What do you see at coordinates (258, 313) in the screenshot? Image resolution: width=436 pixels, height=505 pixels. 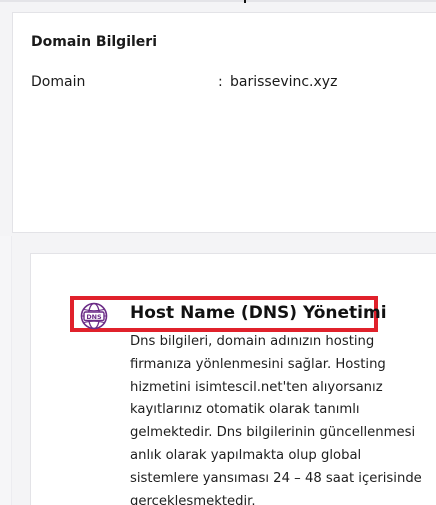 I see `dns-management-title: Host Name (DNS) Yönetimi` at bounding box center [258, 313].